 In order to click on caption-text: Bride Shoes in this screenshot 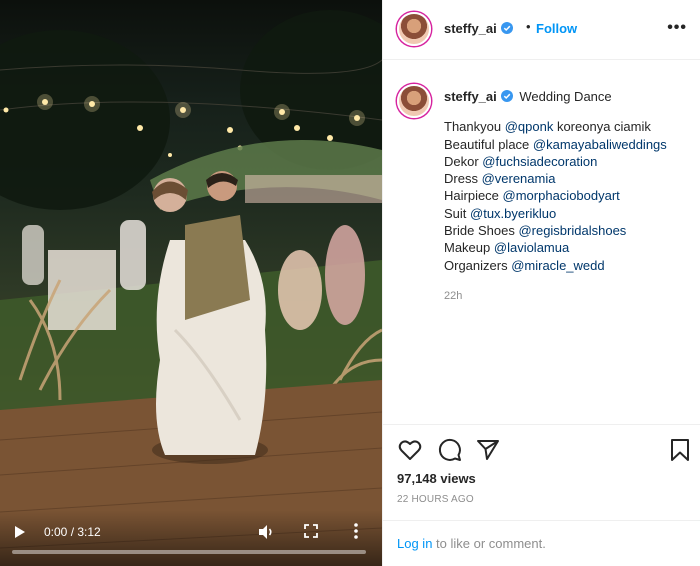, I will do `click(481, 231)`.